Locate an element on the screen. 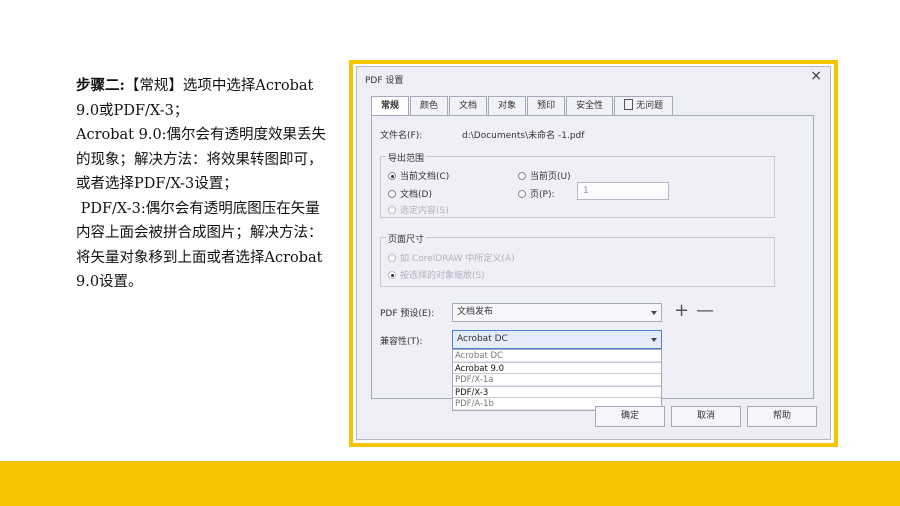 The width and height of the screenshot is (900, 506). tab-security: 安全性 is located at coordinates (590, 105).